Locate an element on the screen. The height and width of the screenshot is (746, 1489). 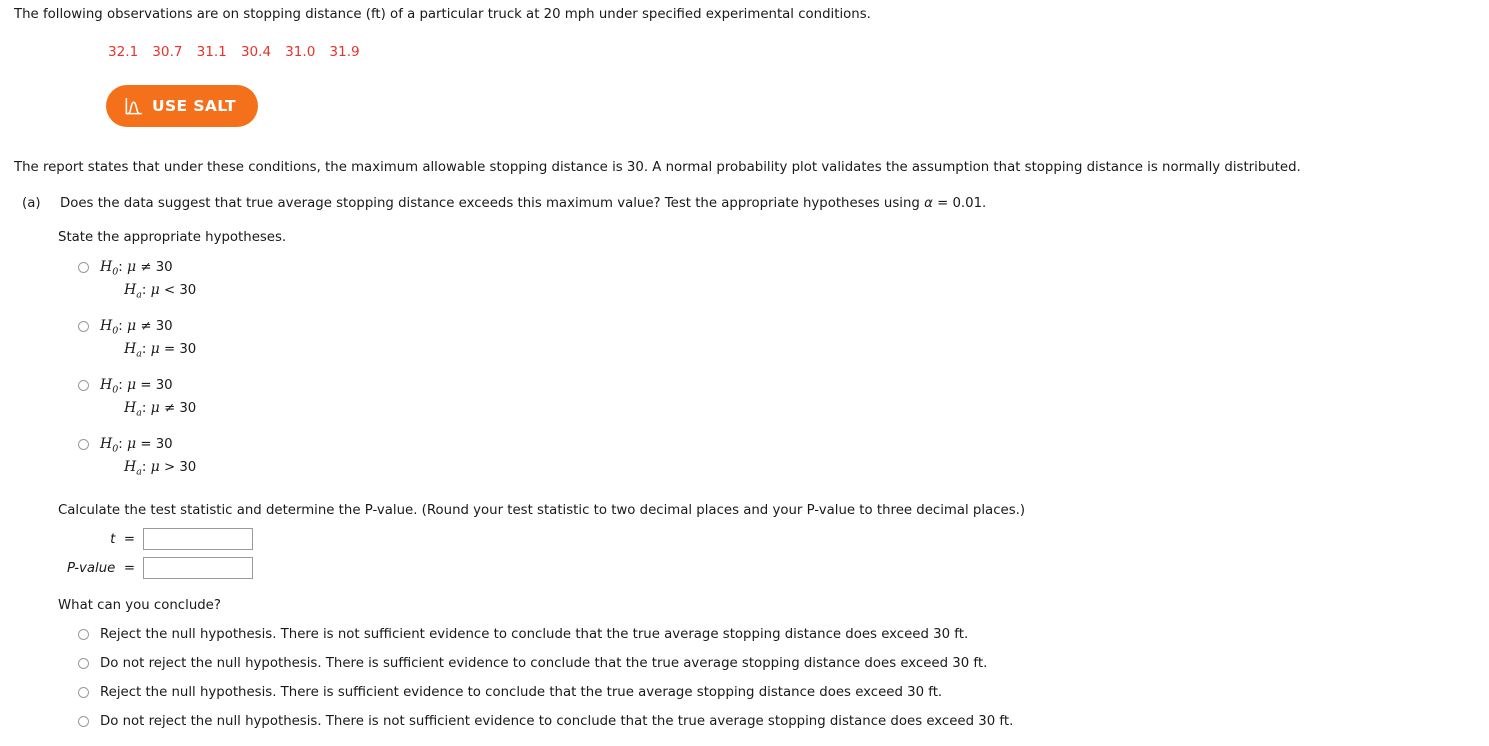
observation-value: 31.0 is located at coordinates (300, 52).